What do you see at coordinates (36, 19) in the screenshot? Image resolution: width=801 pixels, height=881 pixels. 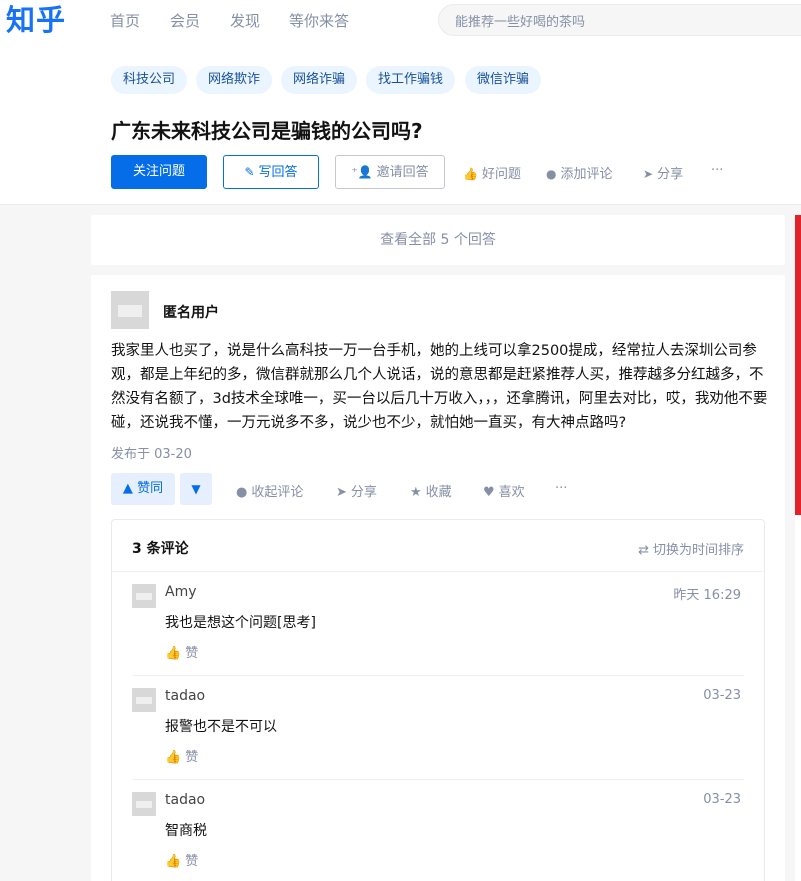 I see `zhihu-logo: 知乎` at bounding box center [36, 19].